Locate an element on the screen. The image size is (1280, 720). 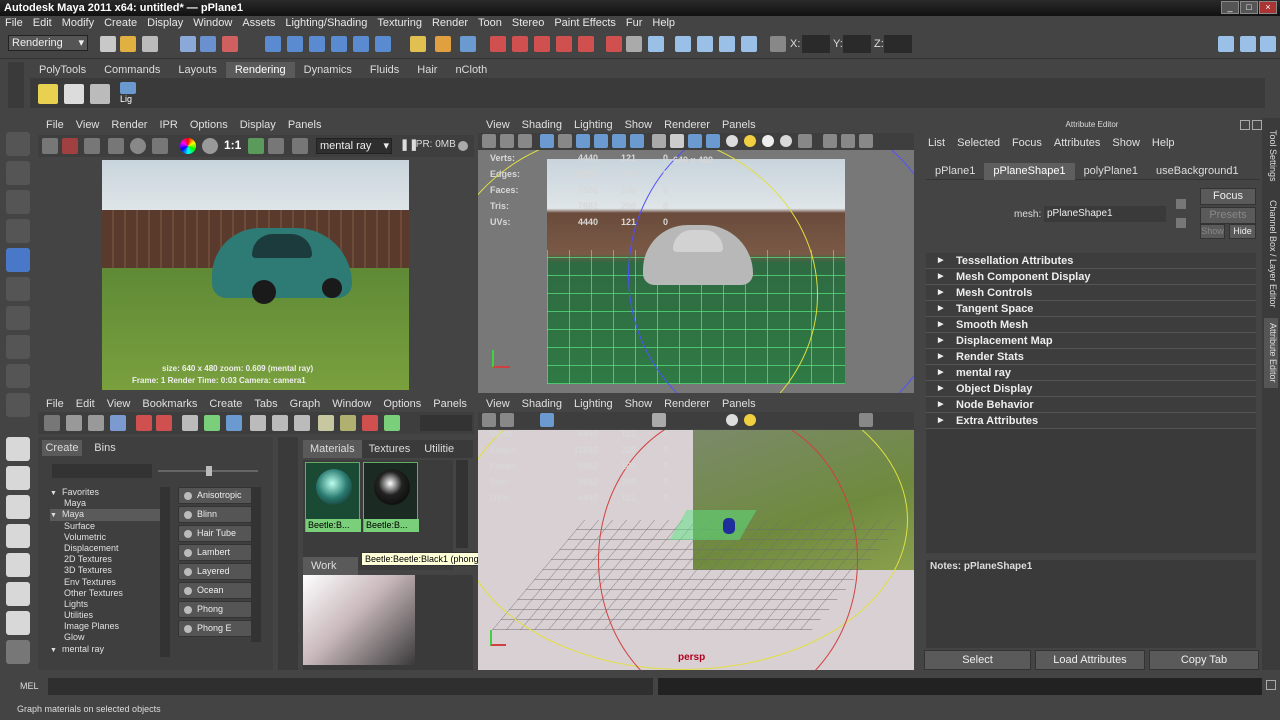
menuset-dropdown: Rendering ▾ is located at coordinates (48, 43).